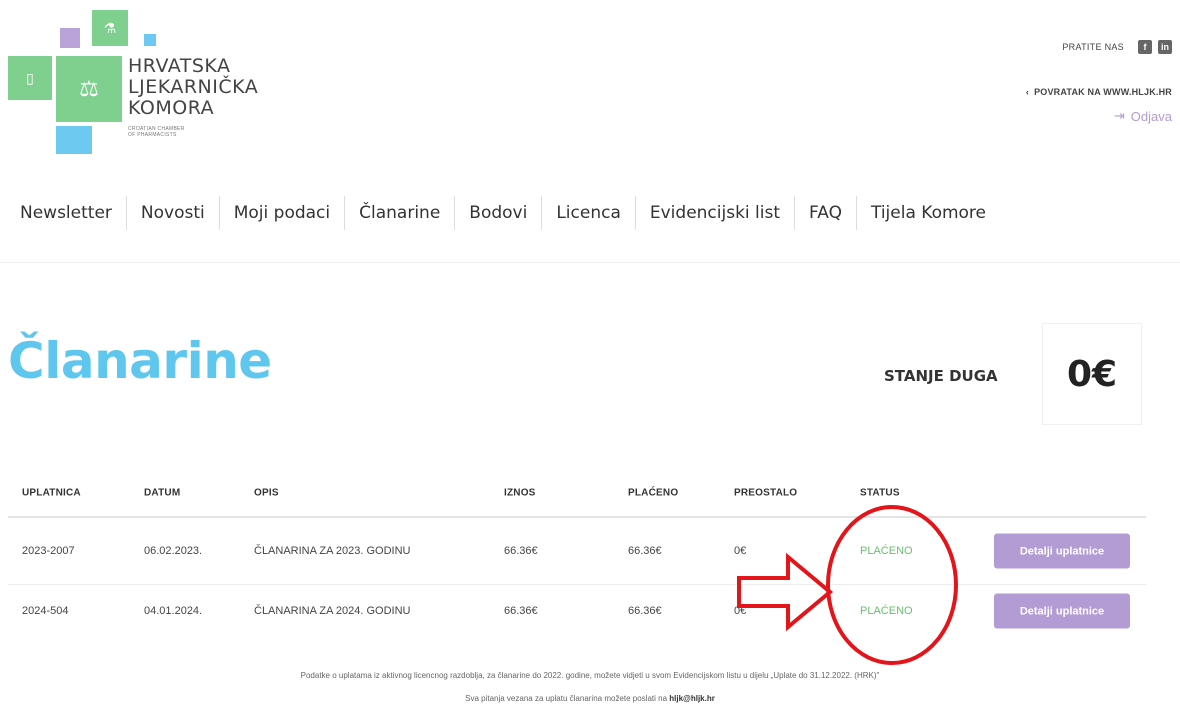  What do you see at coordinates (172, 213) in the screenshot?
I see `nav-item-novosti: Novosti` at bounding box center [172, 213].